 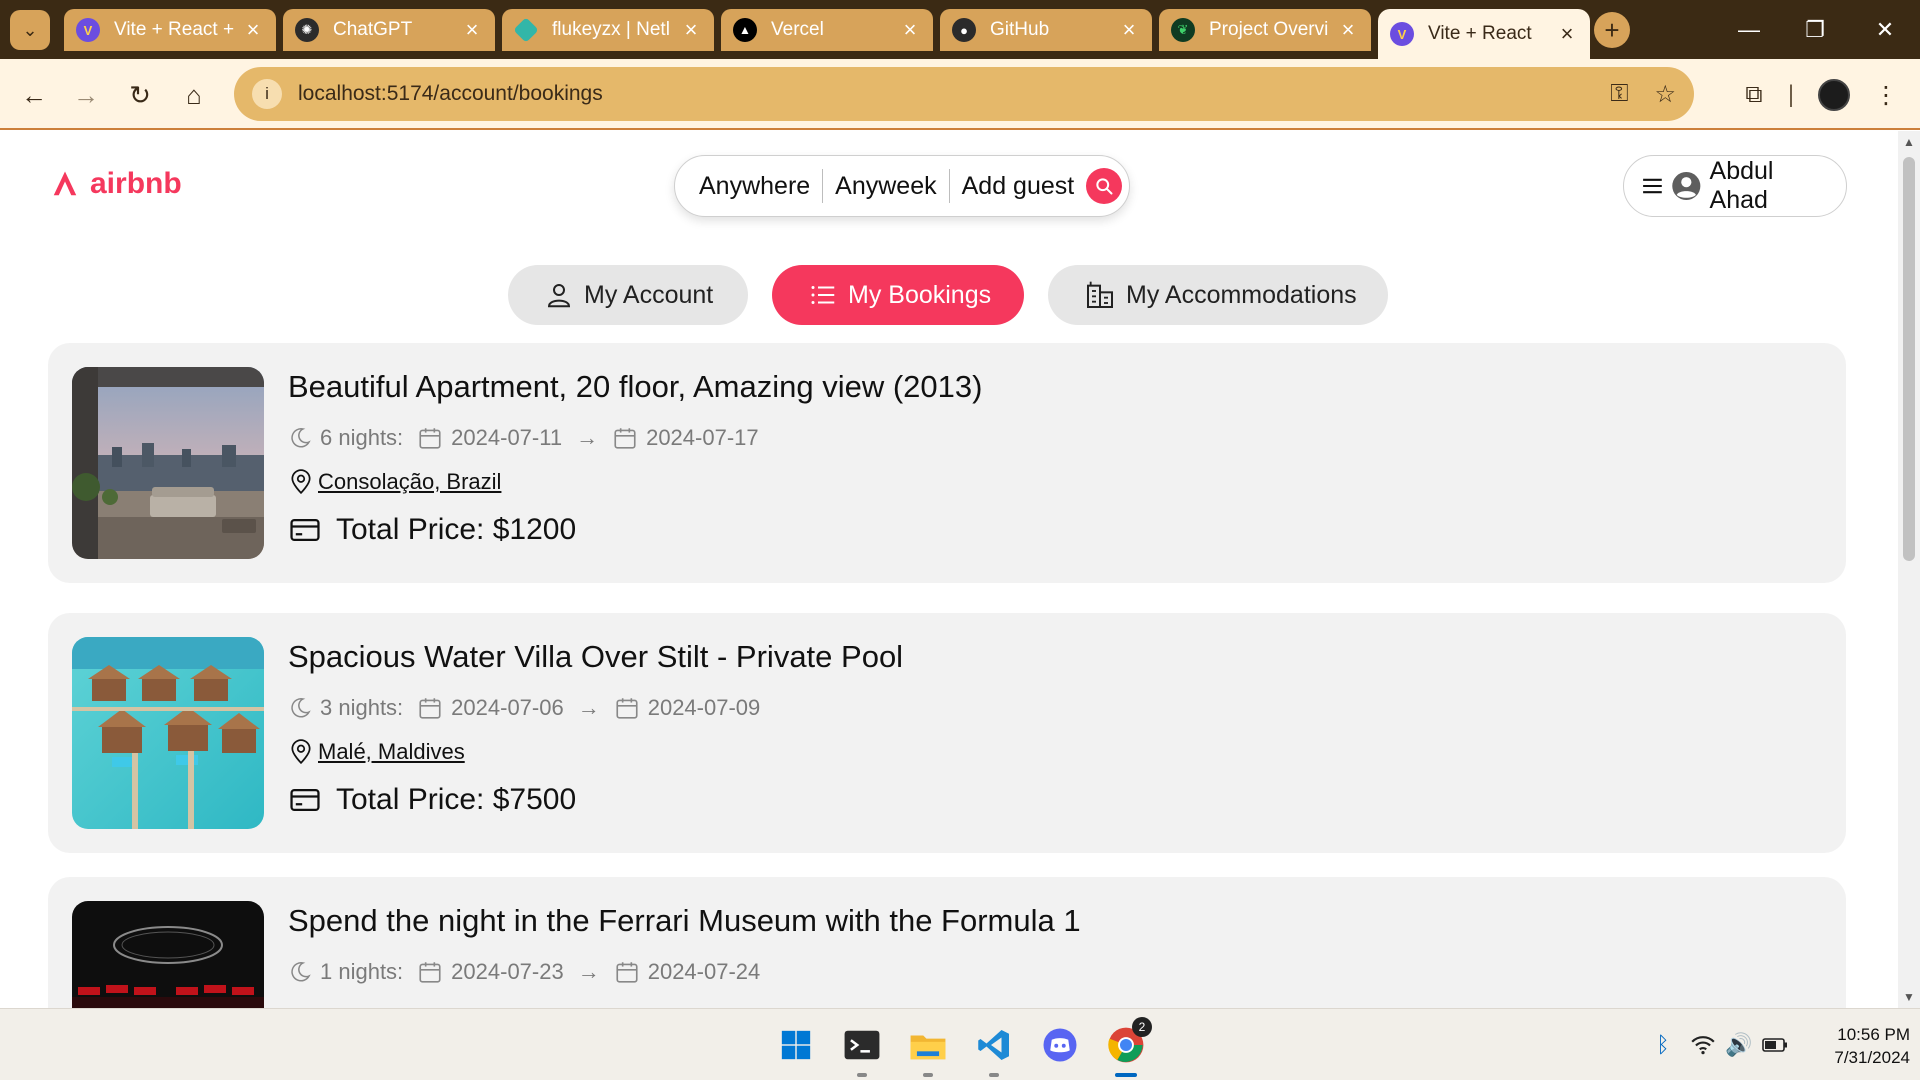 I want to click on site-info-icon: i, so click(x=267, y=94).